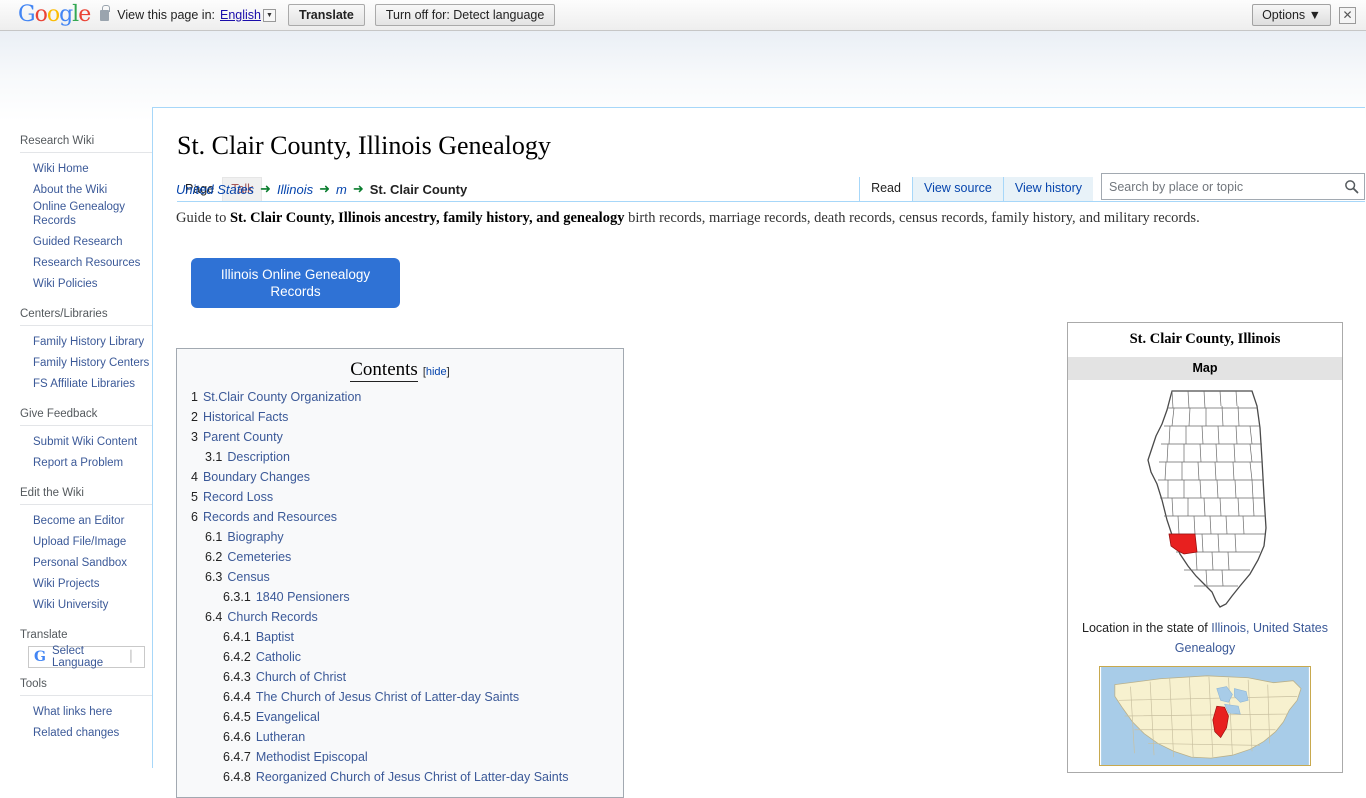 The image size is (1366, 798). Describe the element at coordinates (84, 385) in the screenshot. I see `sidebar-item-fs-affiliate-libraries: FS Affiliate Libraries` at that location.